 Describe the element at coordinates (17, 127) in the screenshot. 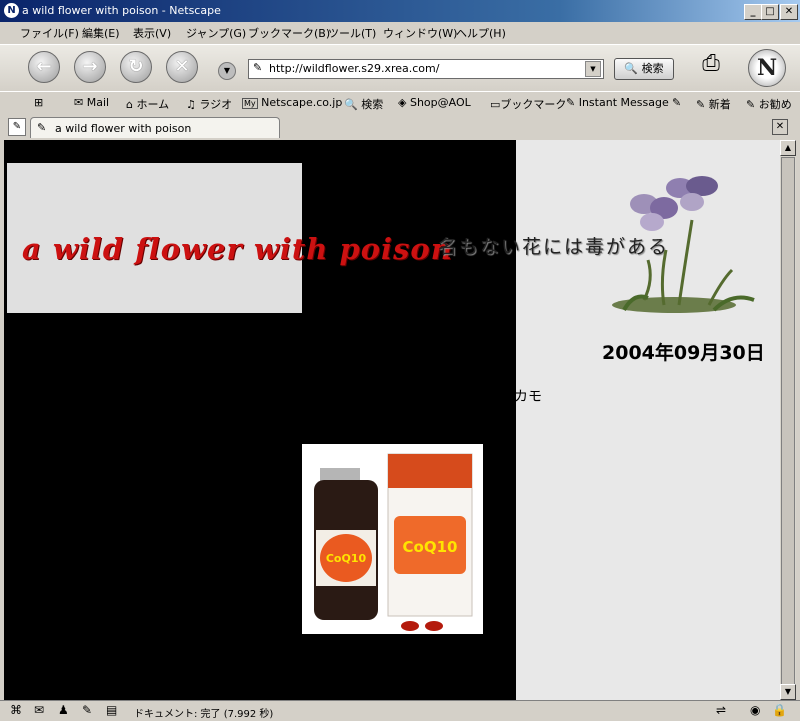

I see `new-tab-icon: ✎` at that location.